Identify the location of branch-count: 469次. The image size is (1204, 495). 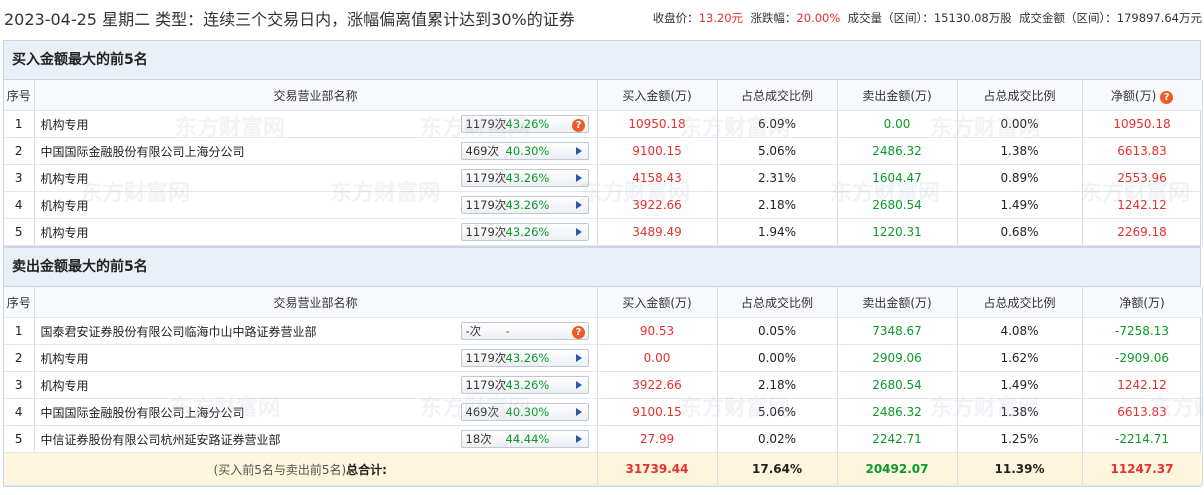
(482, 151).